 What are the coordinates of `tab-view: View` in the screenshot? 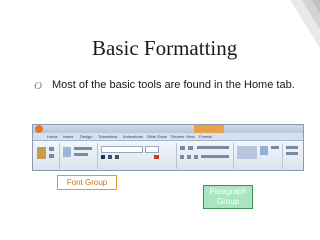 It's located at (190, 136).